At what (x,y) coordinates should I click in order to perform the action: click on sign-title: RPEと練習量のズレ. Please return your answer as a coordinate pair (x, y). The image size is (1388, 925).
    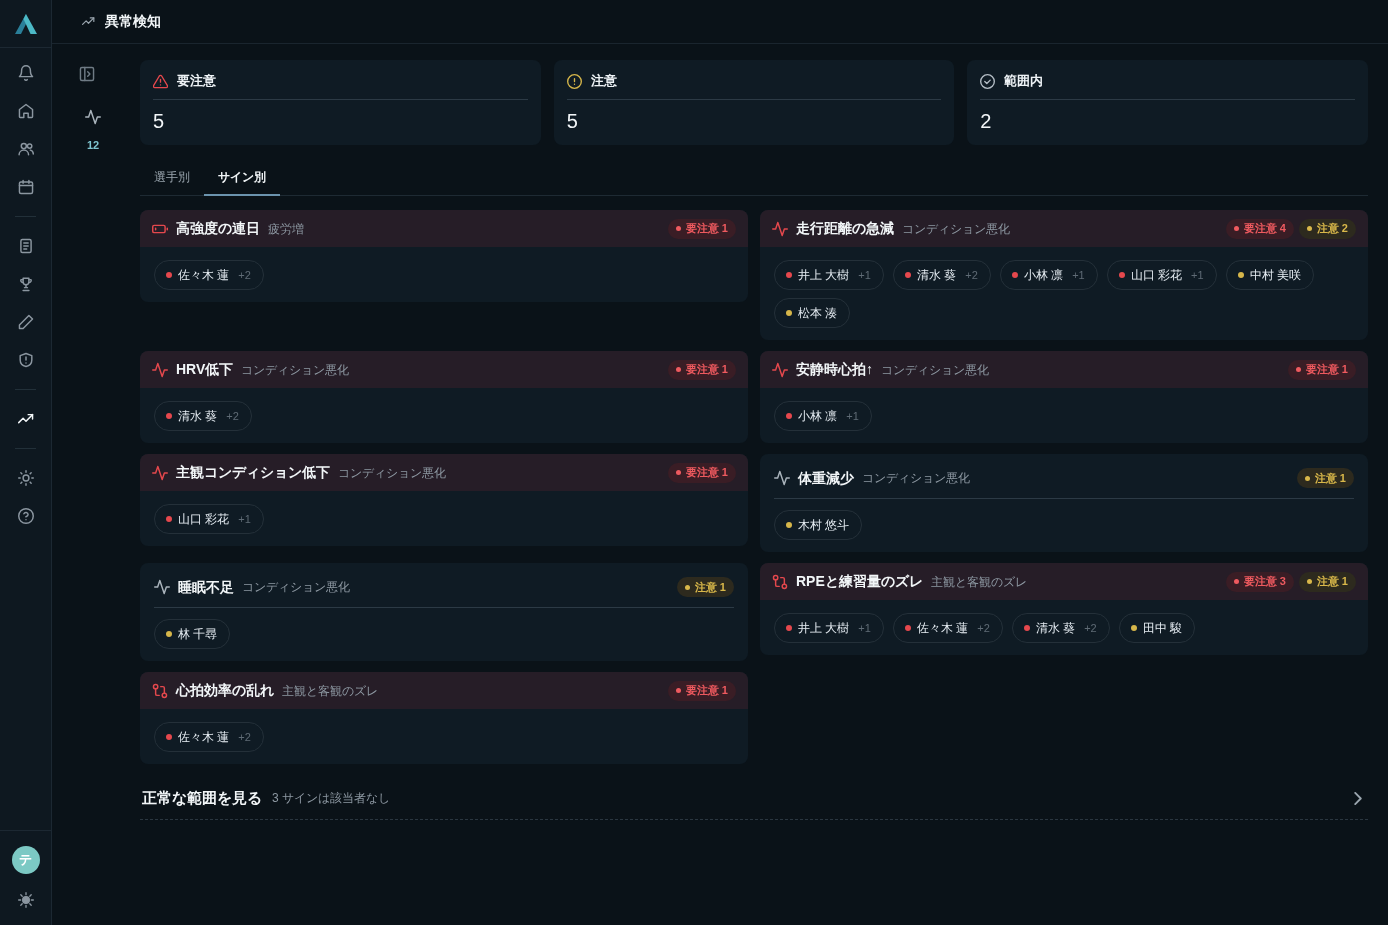
    Looking at the image, I should click on (859, 581).